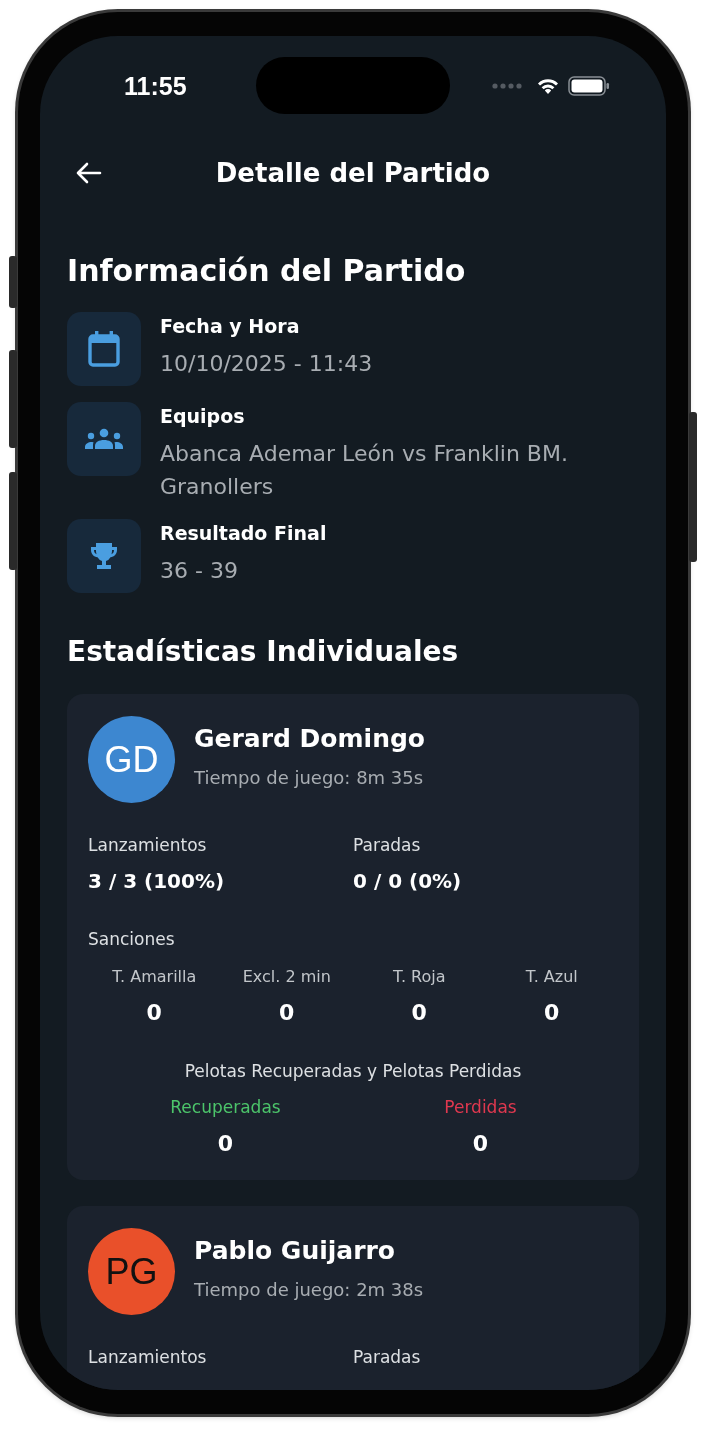 This screenshot has width=708, height=1436. I want to click on sanction-label: T. Roja, so click(419, 976).